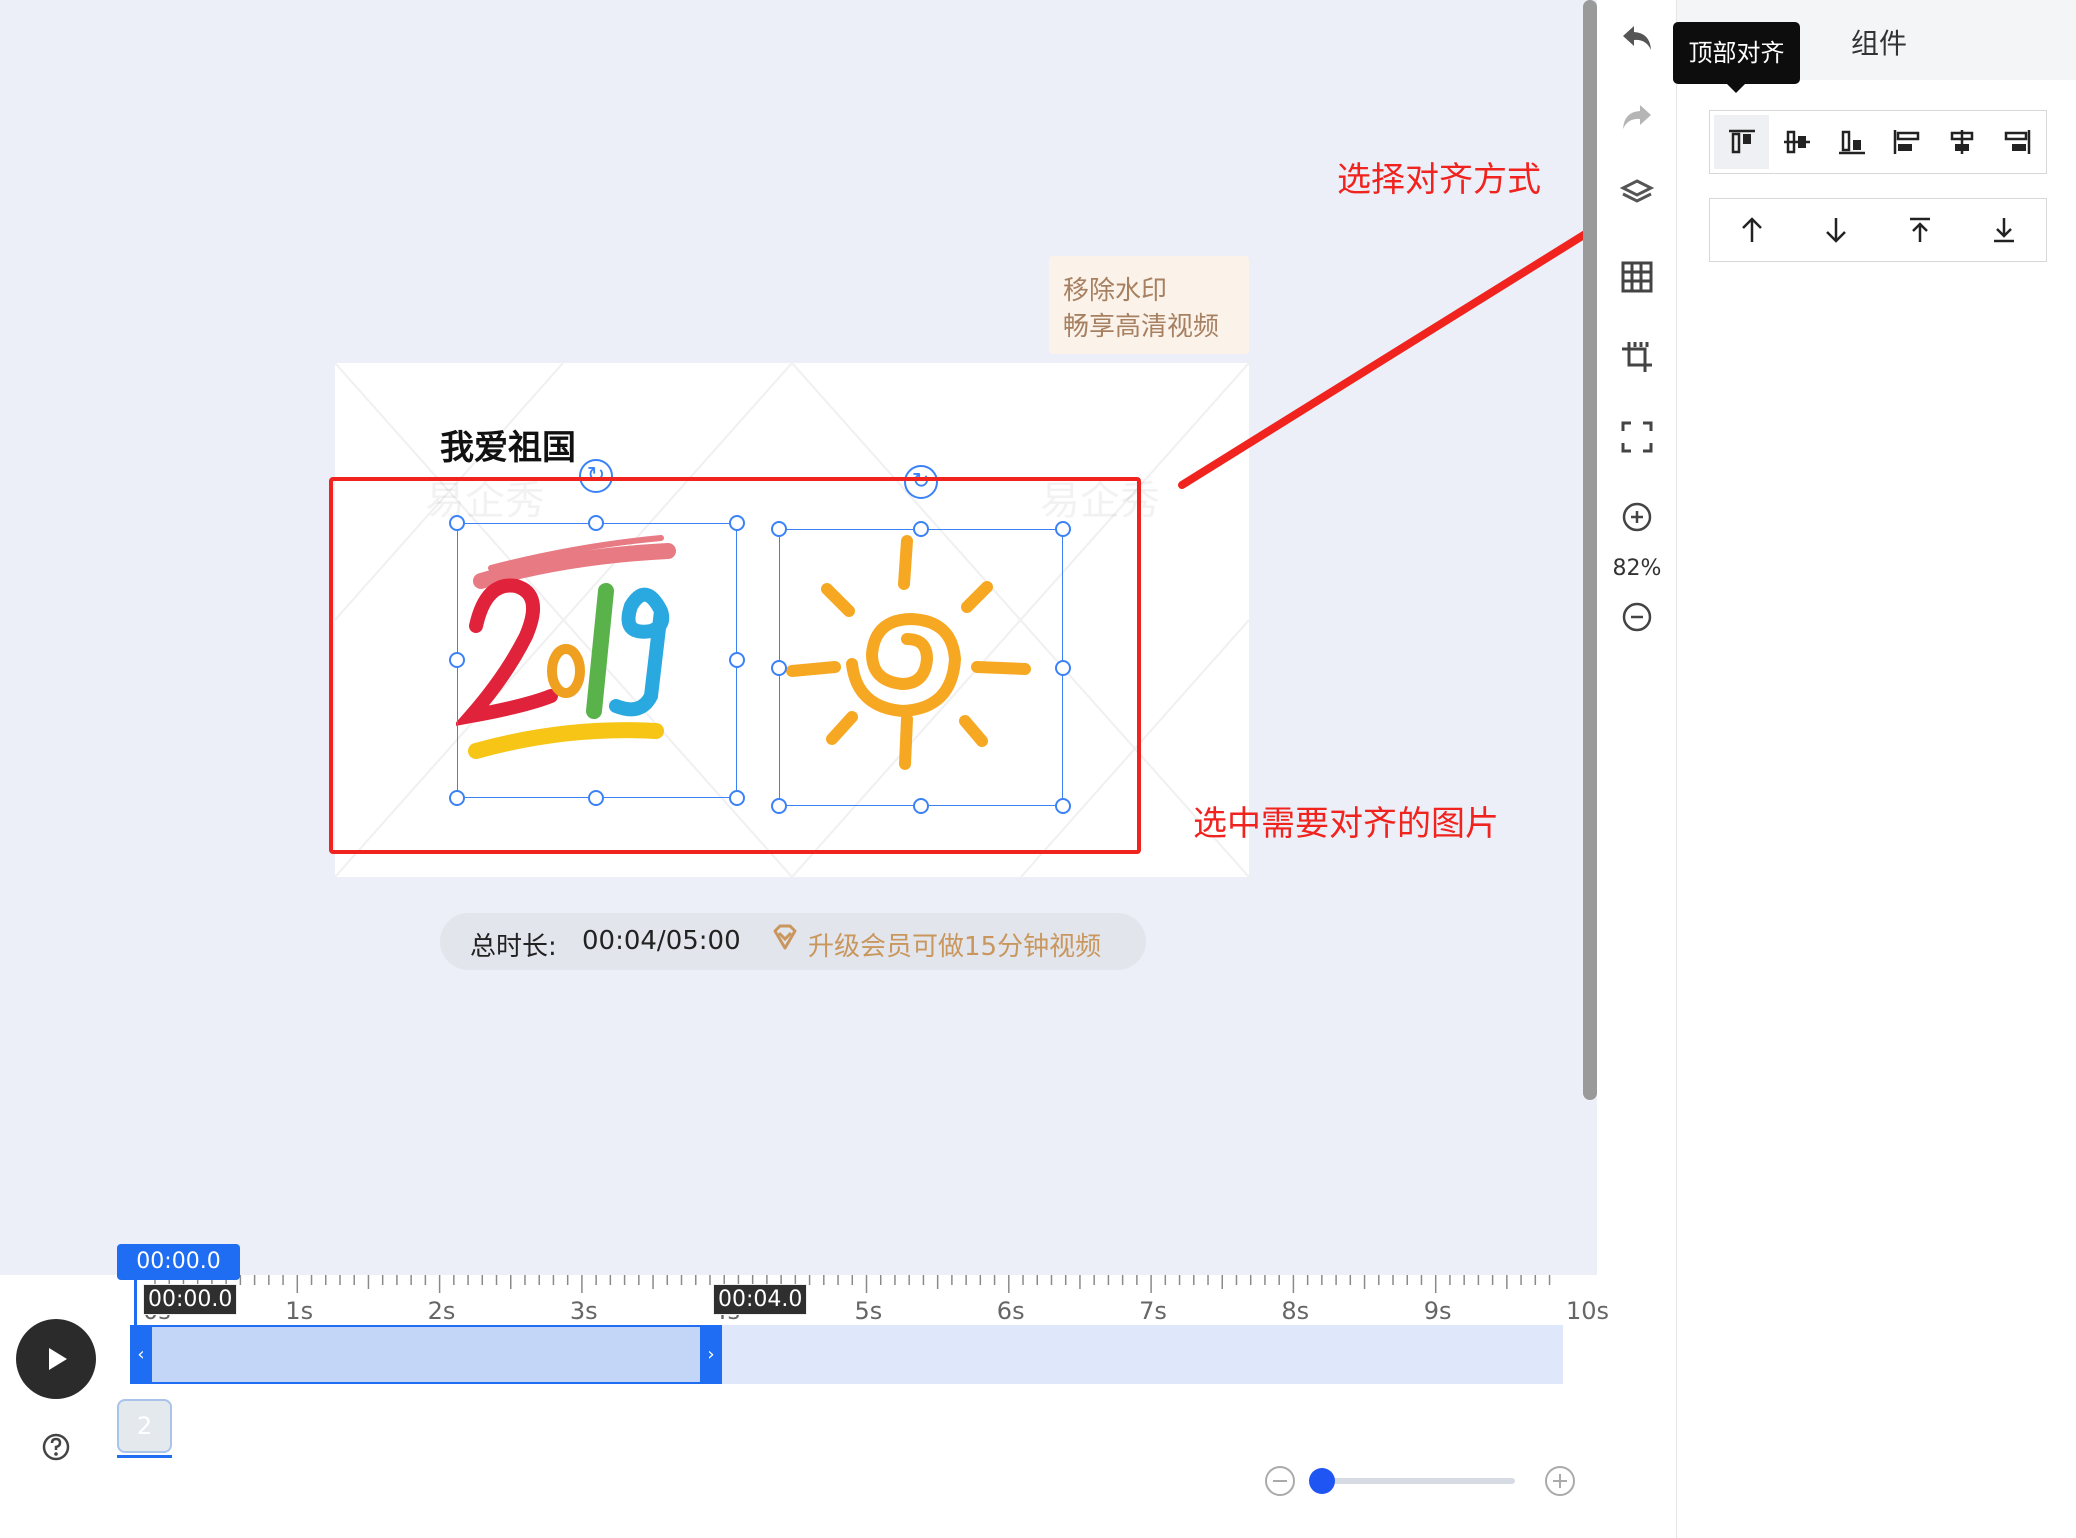 This screenshot has height=1538, width=2076. Describe the element at coordinates (1637, 437) in the screenshot. I see `fullscreen-icon` at that location.